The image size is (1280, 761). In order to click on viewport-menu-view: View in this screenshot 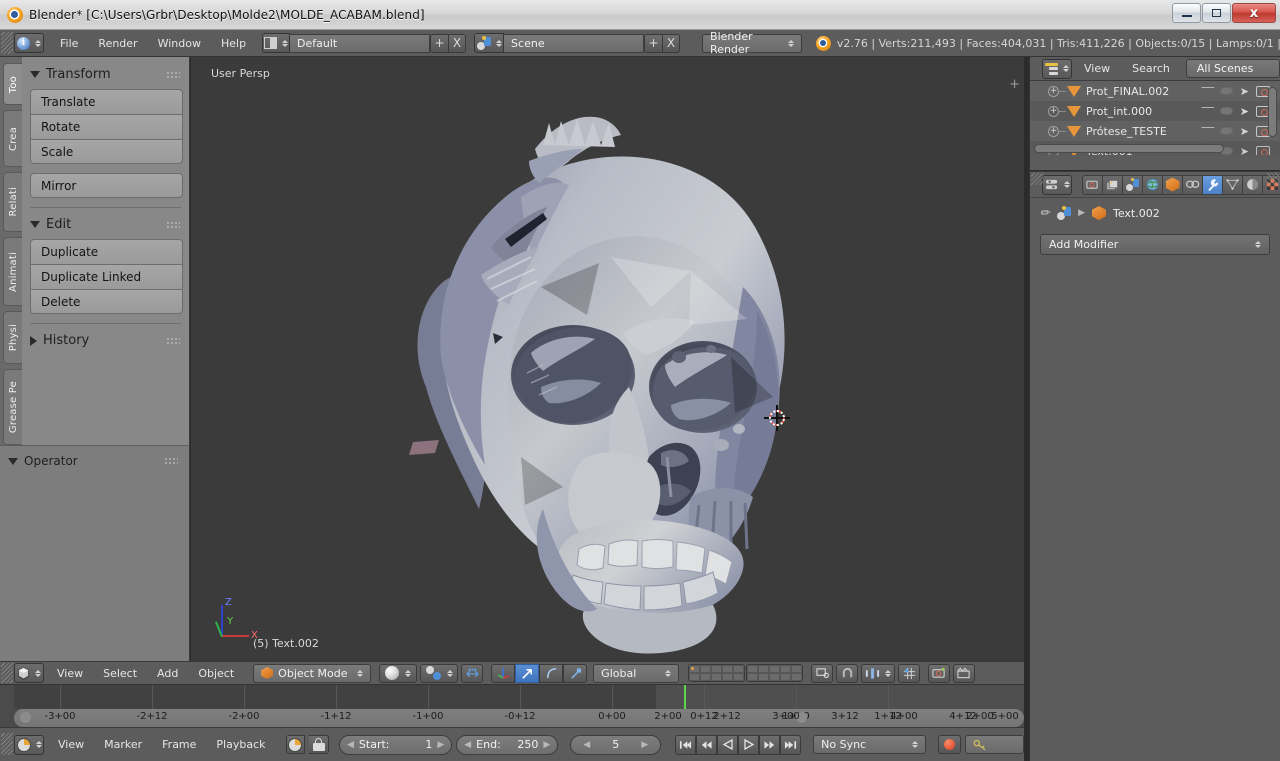, I will do `click(70, 673)`.